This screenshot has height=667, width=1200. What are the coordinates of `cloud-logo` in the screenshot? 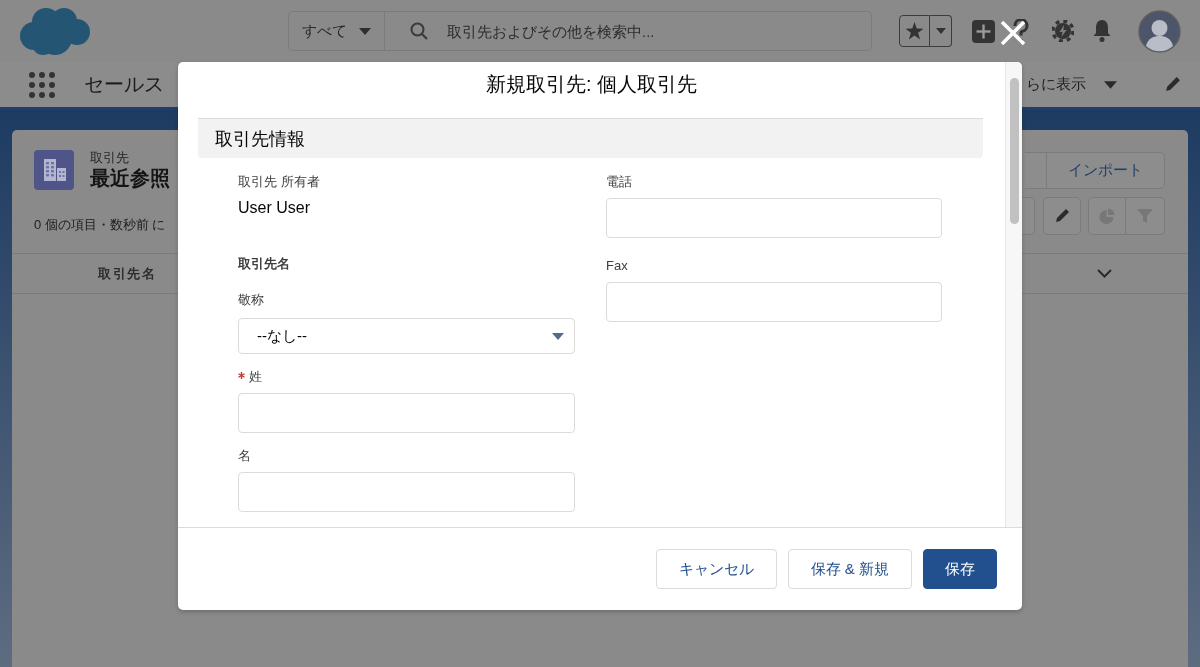 It's located at (54, 31).